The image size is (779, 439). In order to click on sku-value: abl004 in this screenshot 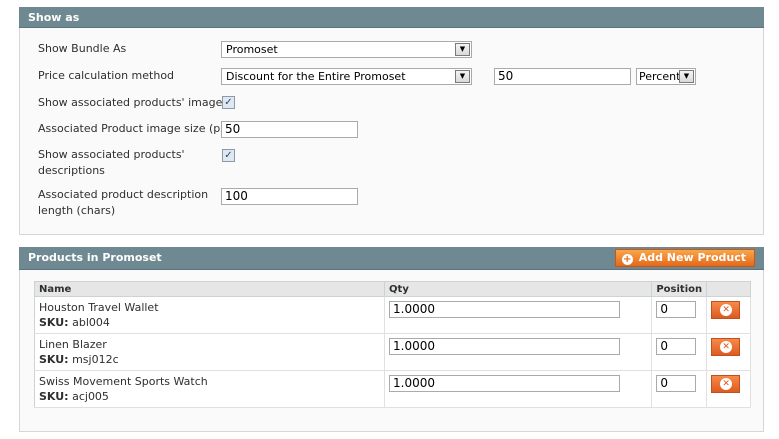, I will do `click(91, 322)`.